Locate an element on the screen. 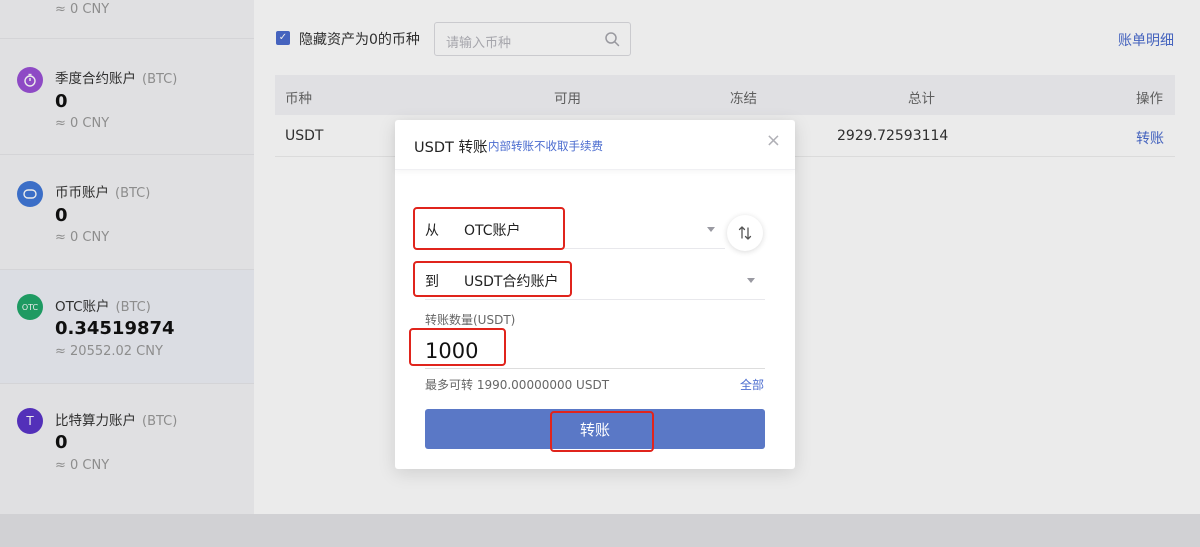  dialog-title: USDT 转账 is located at coordinates (451, 148).